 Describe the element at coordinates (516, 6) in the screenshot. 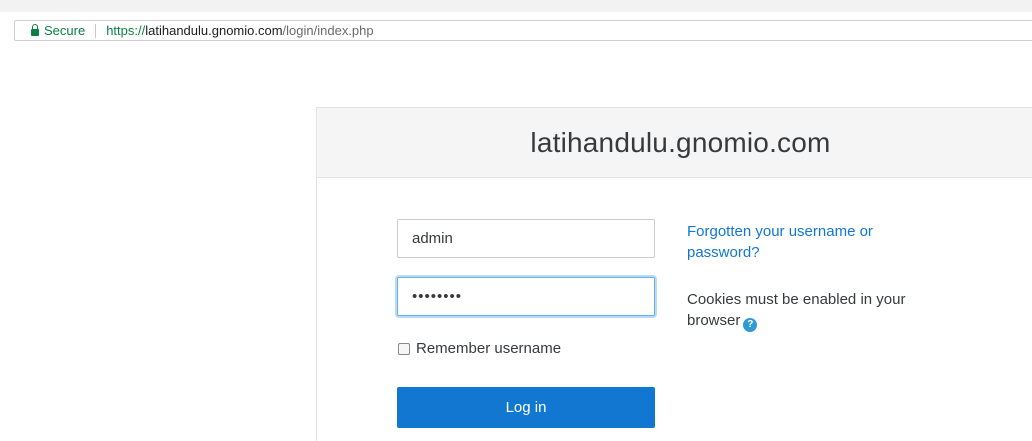

I see `browser-top-strip` at that location.